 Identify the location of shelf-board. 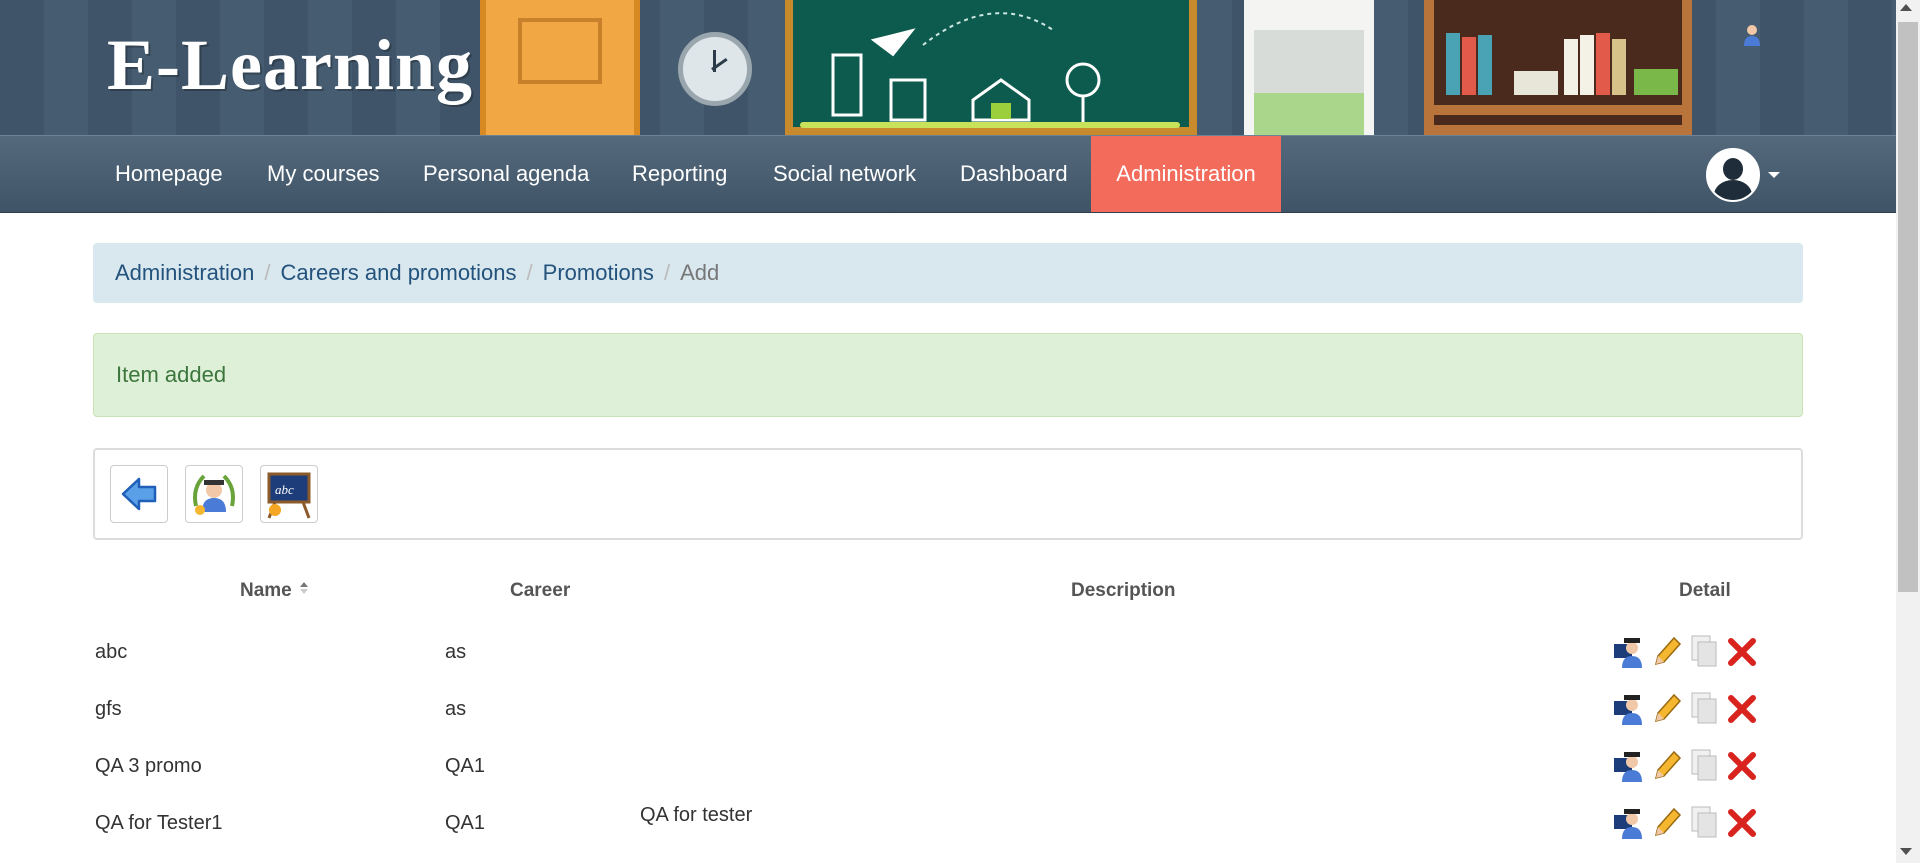
(1558, 110).